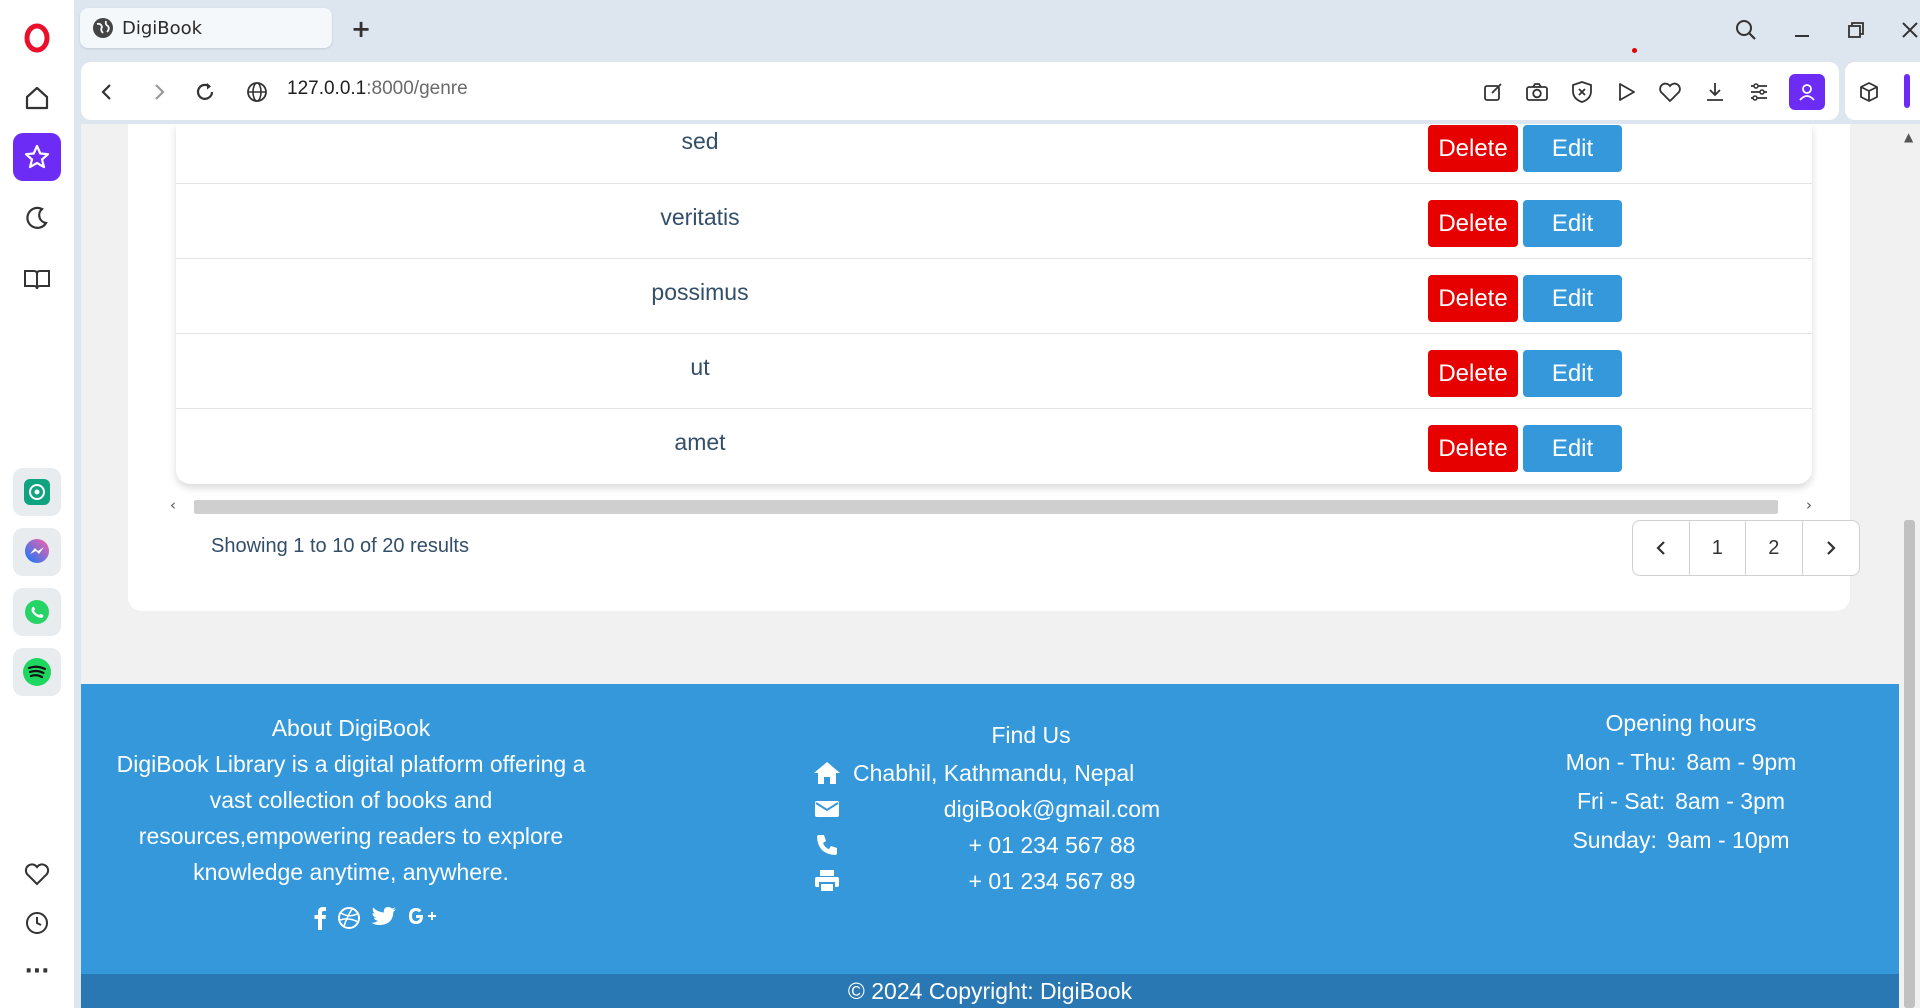 The width and height of the screenshot is (1920, 1008). Describe the element at coordinates (994, 772) in the screenshot. I see `address-text: Chabhil, Kathmandu, Nepal` at that location.